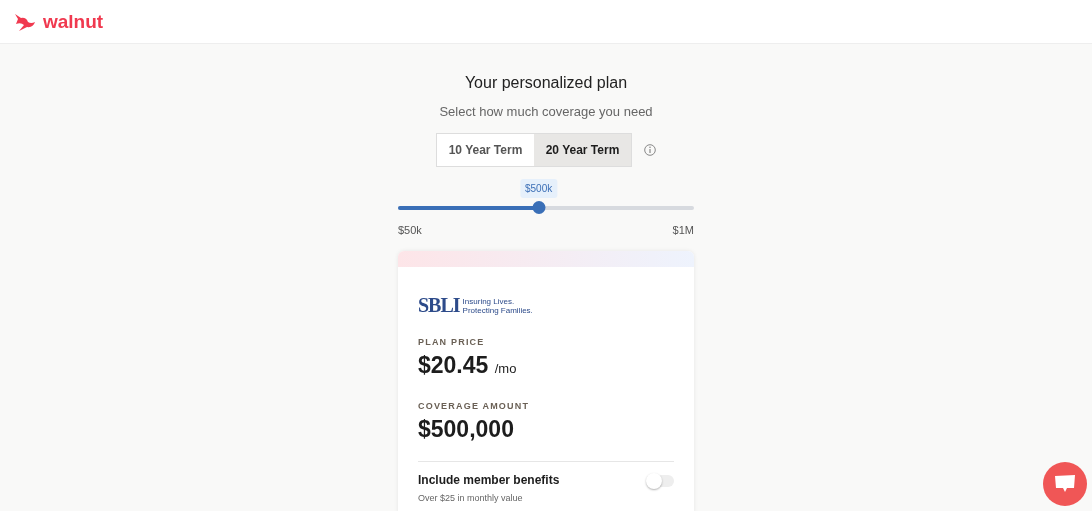  Describe the element at coordinates (485, 150) in the screenshot. I see `term-tab: 10 Year Term` at that location.